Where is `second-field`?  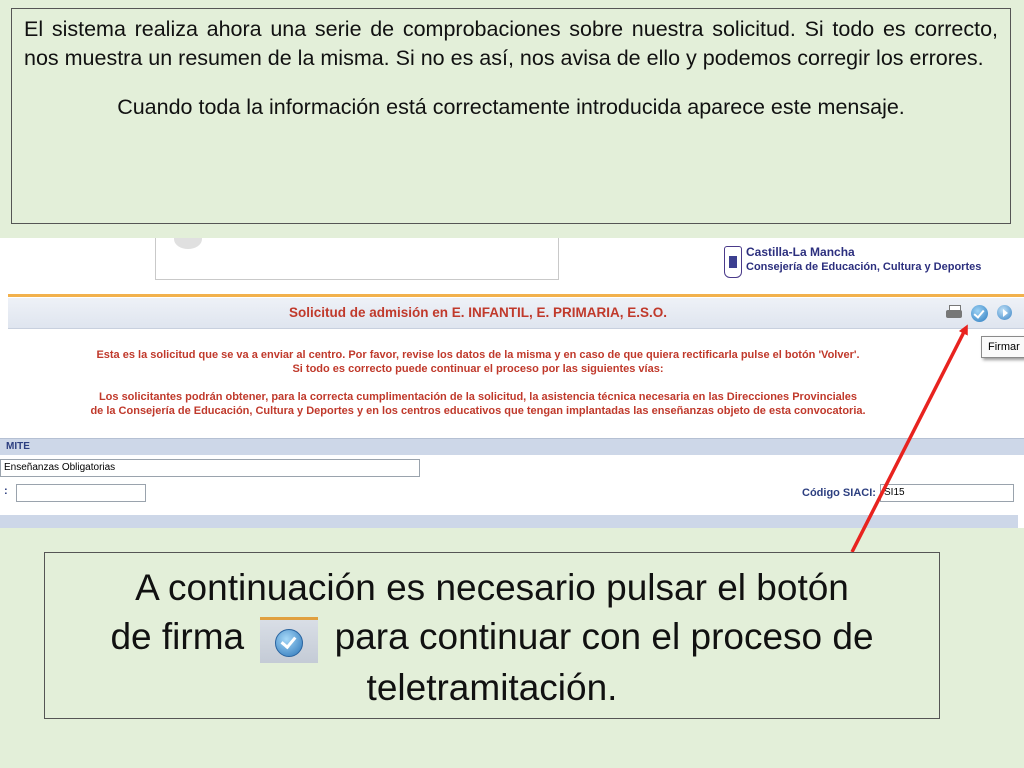
second-field is located at coordinates (81, 493).